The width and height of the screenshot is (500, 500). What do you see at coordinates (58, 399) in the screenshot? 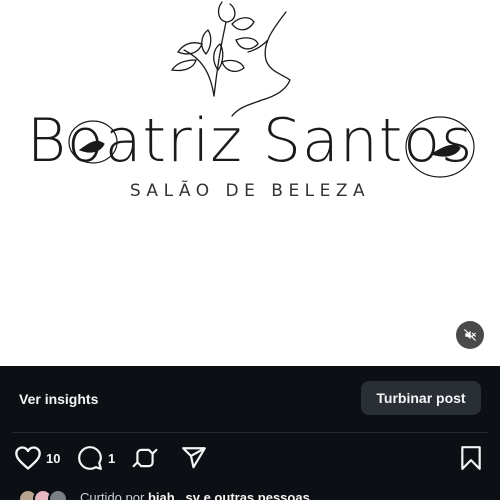
I see `ver-insights-link: Ver insights` at bounding box center [58, 399].